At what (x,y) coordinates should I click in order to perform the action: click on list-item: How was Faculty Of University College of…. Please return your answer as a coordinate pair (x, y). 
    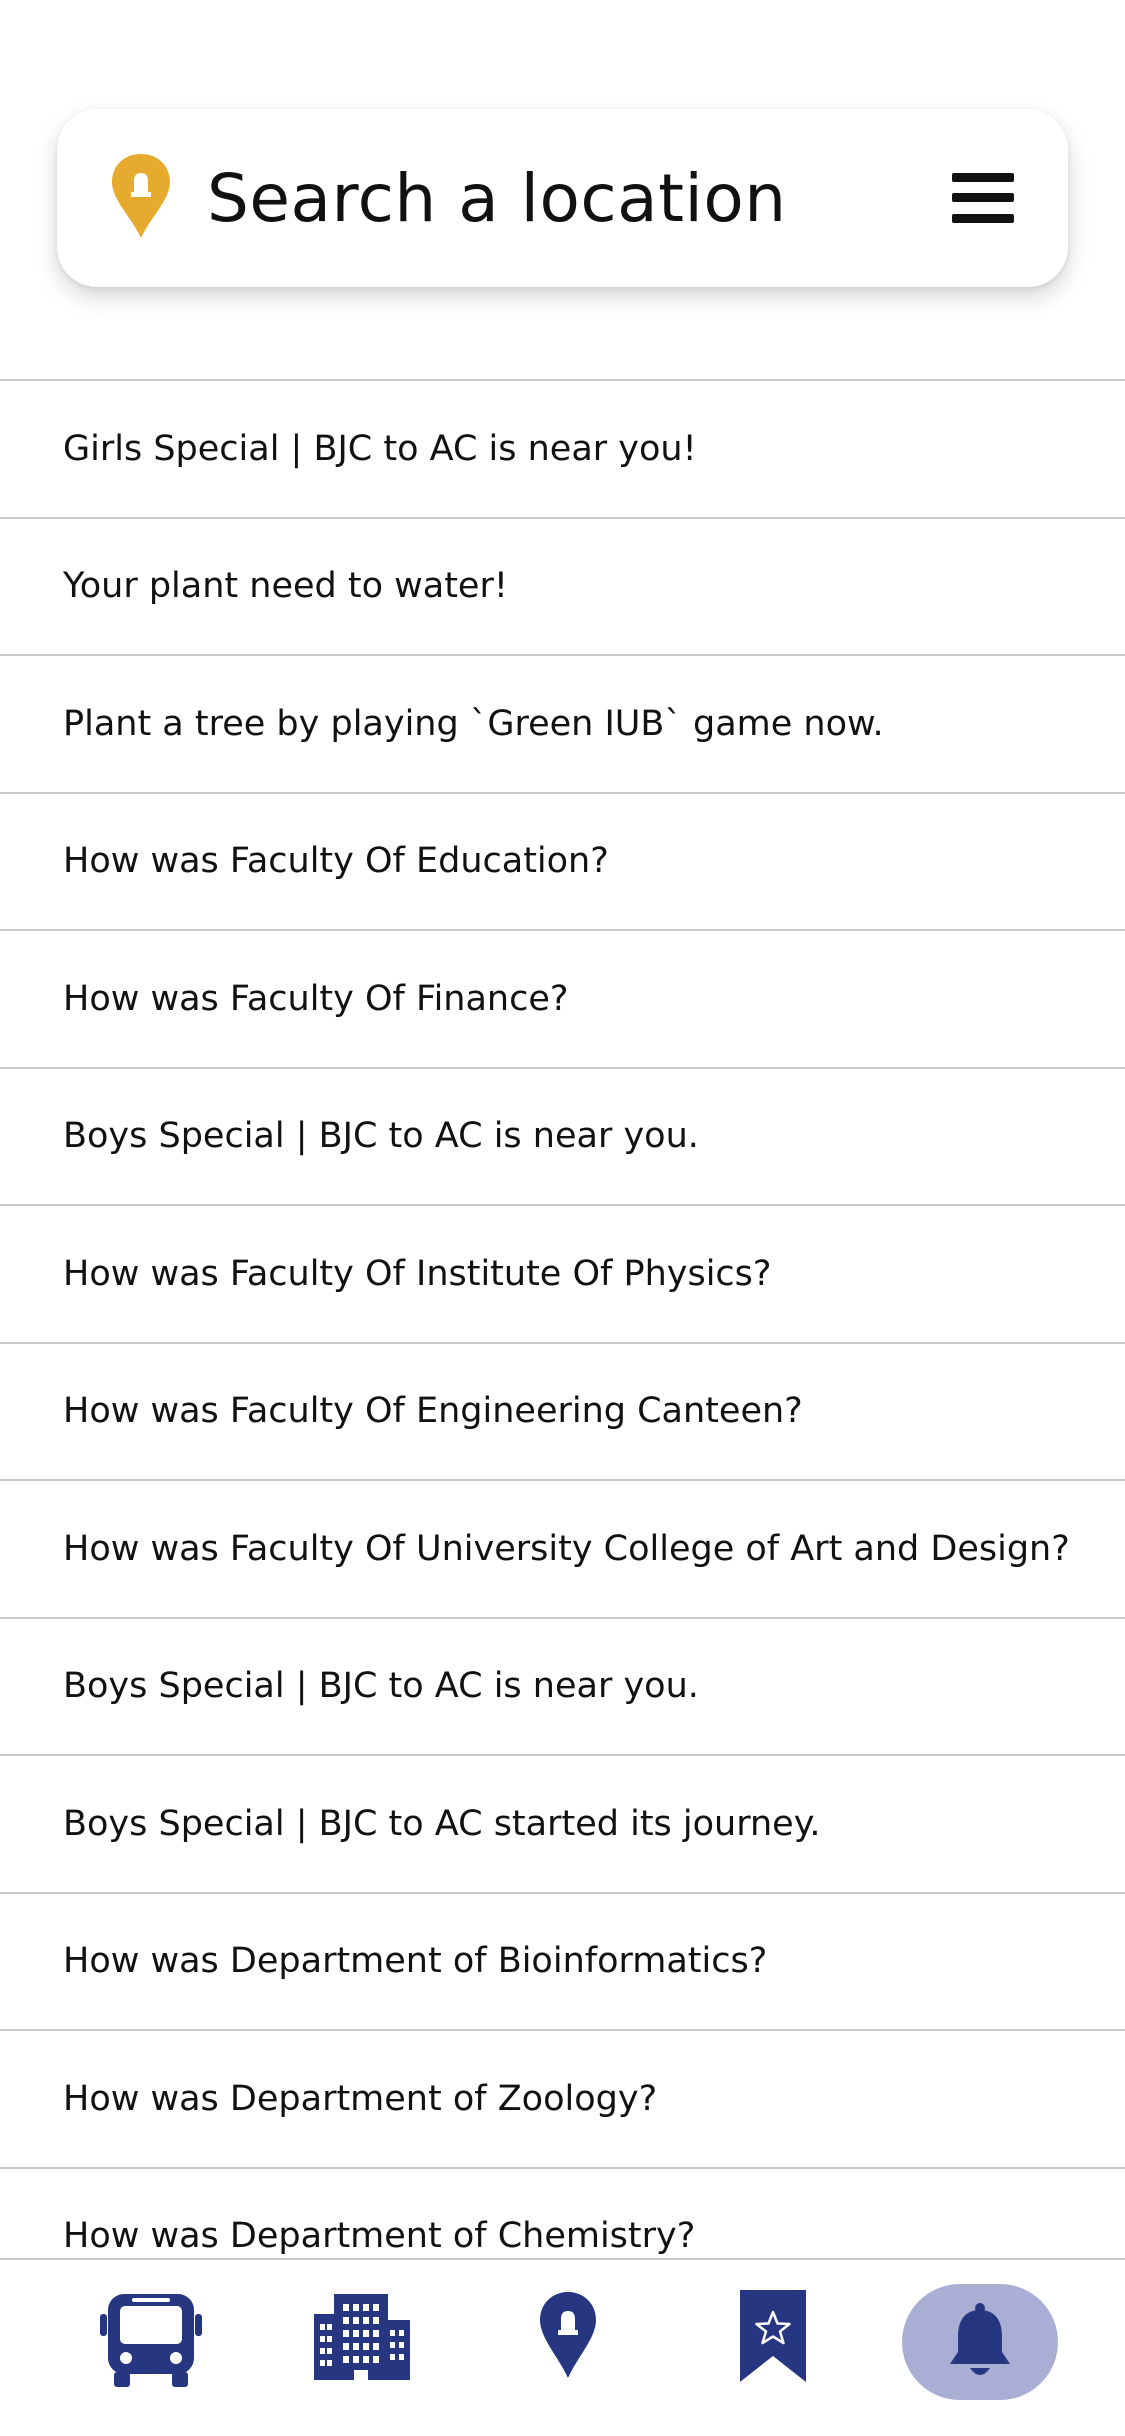
    Looking at the image, I should click on (562, 1550).